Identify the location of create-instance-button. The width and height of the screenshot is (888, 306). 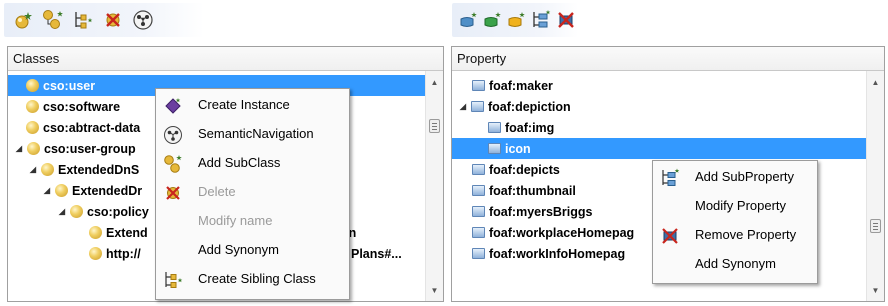
(23, 20).